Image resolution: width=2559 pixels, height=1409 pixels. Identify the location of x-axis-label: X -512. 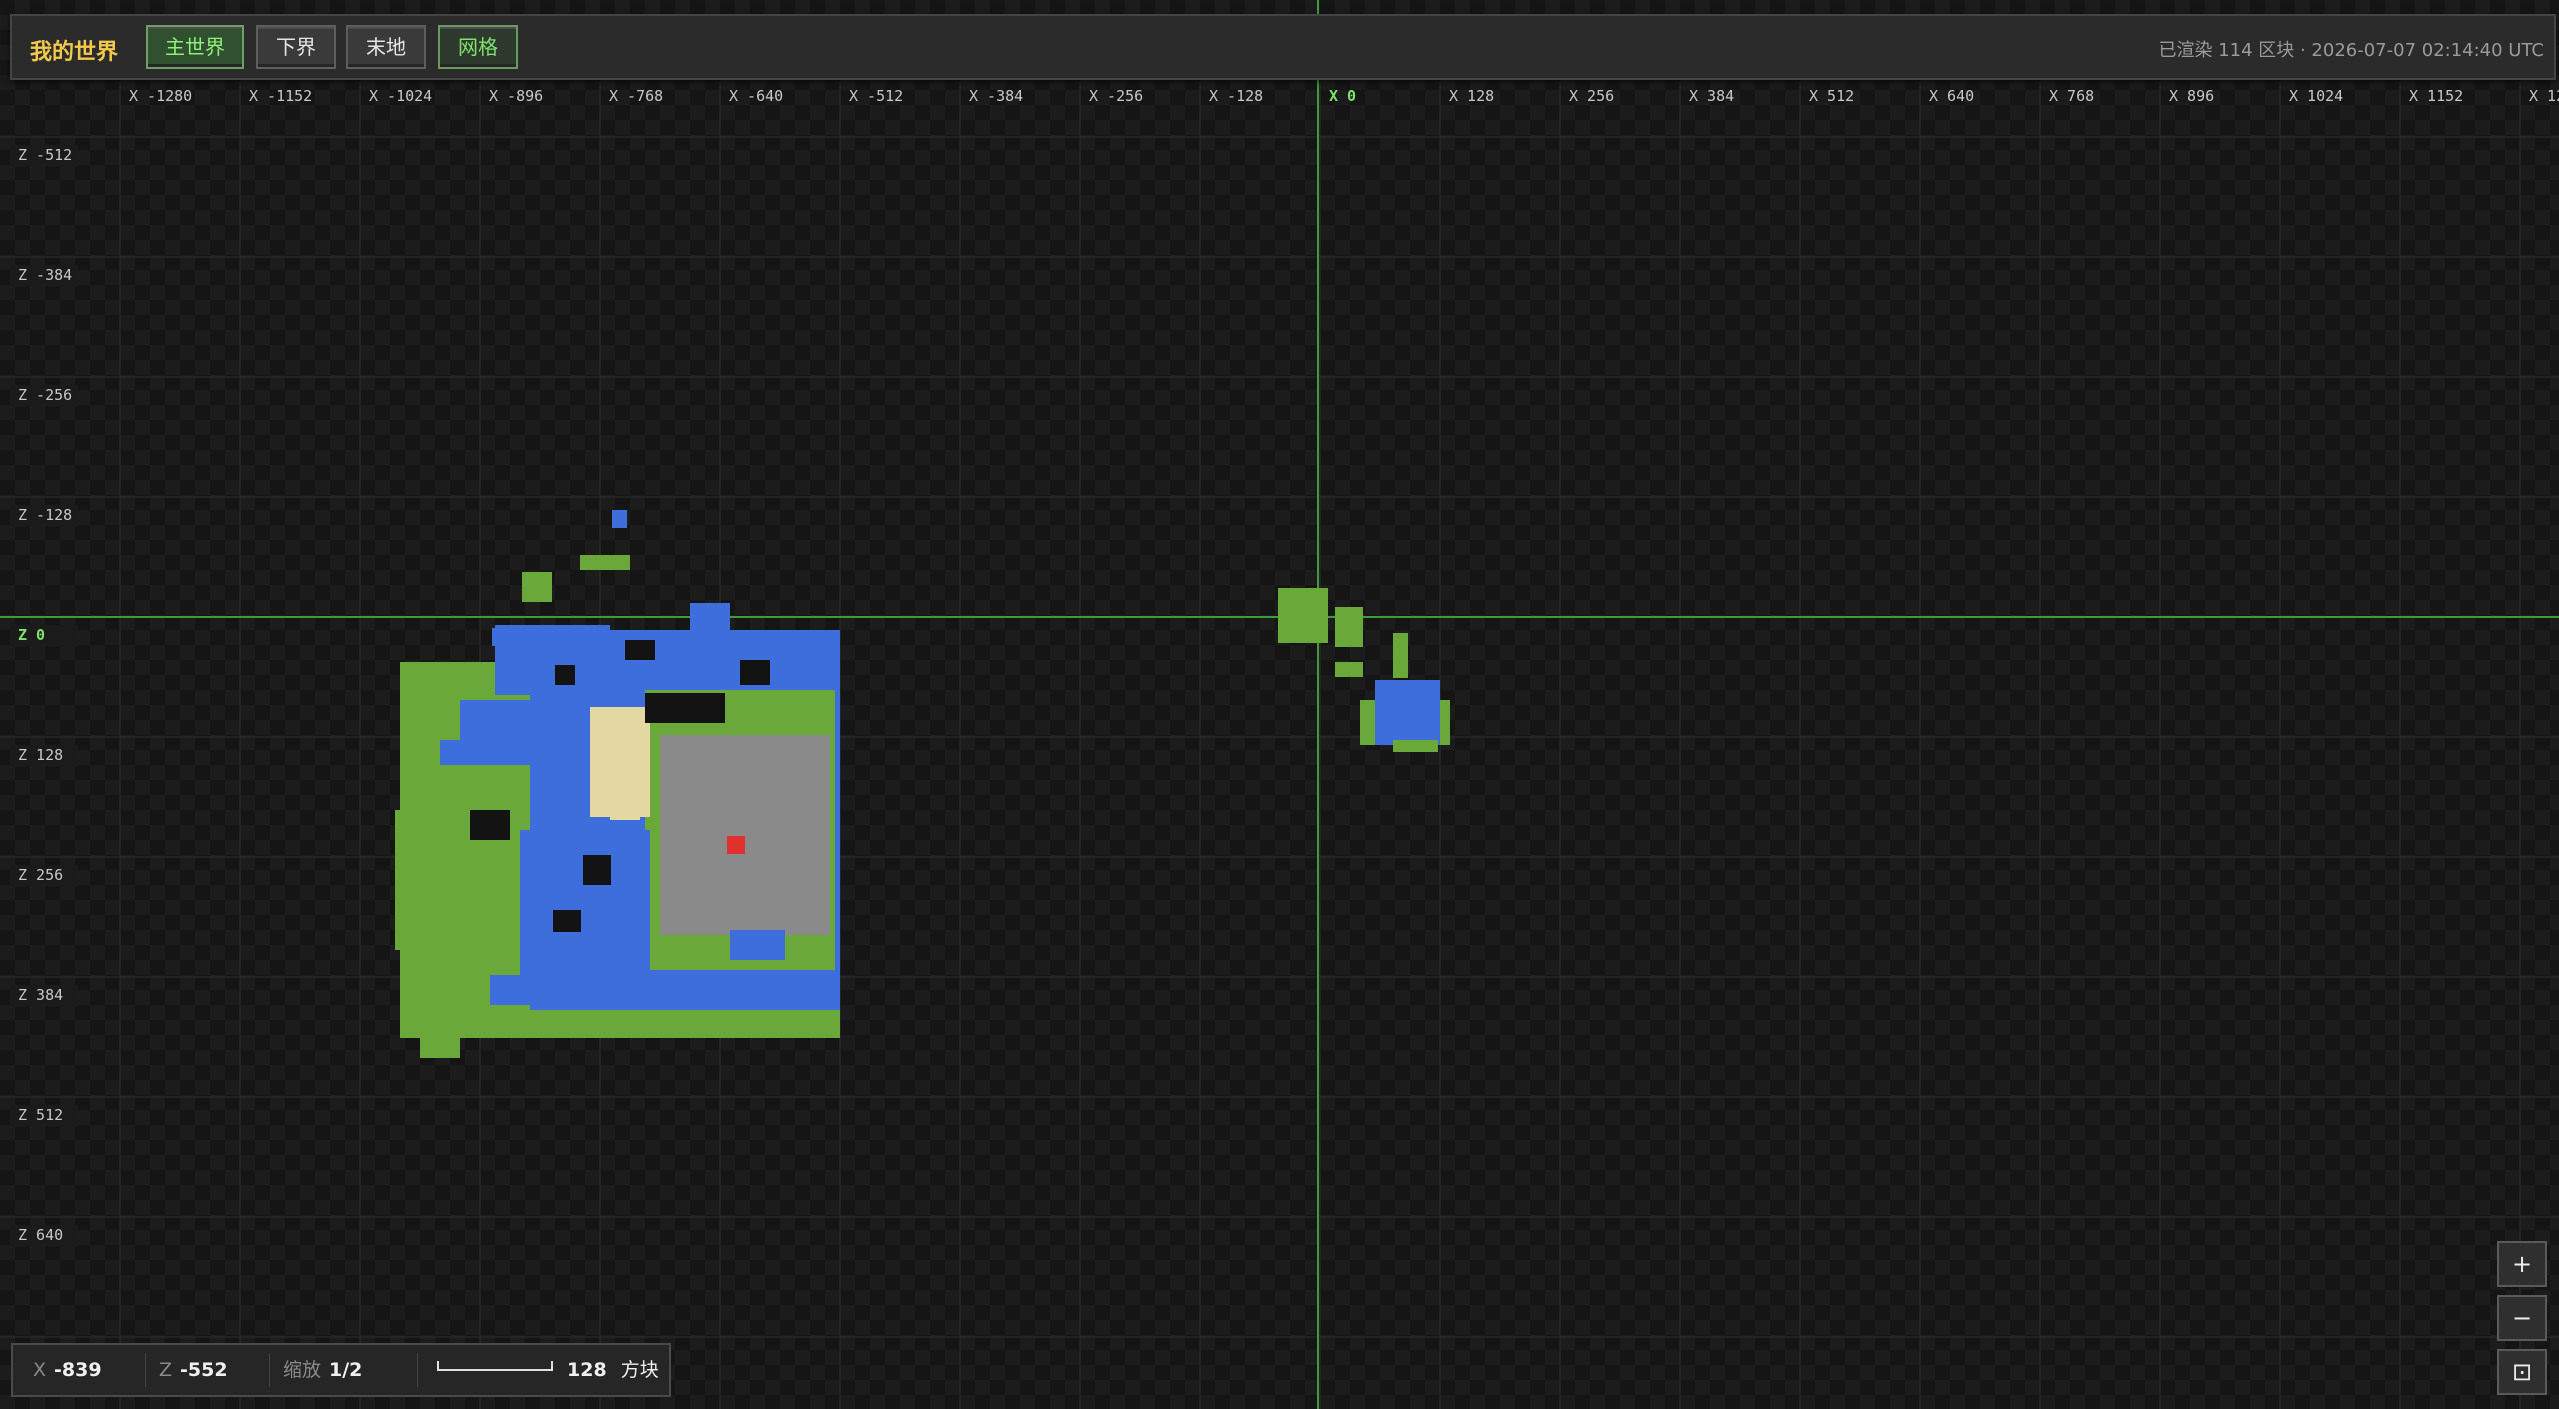
(876, 96).